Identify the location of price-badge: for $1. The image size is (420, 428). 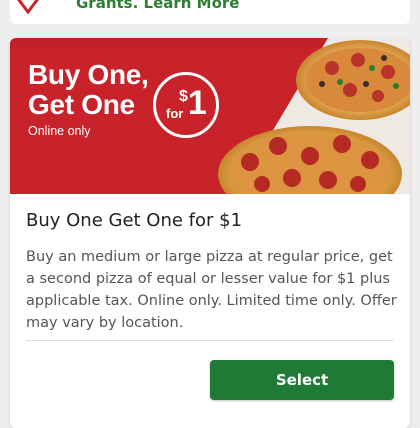
(186, 105).